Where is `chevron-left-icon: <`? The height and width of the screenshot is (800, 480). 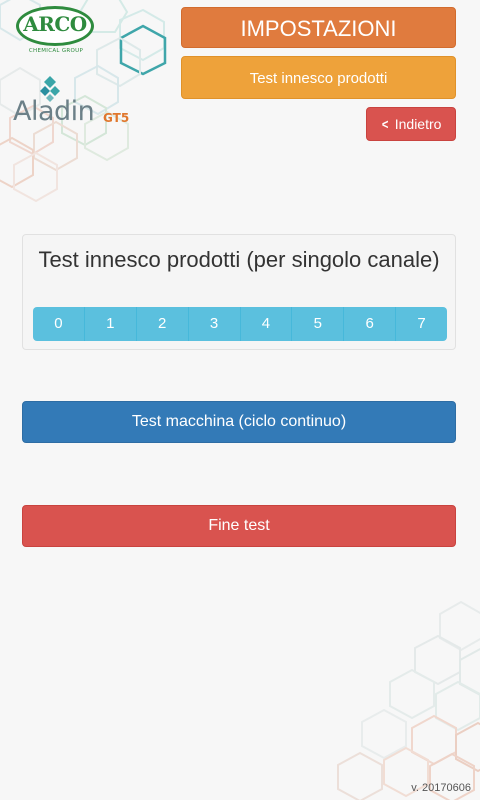
chevron-left-icon: < is located at coordinates (384, 124).